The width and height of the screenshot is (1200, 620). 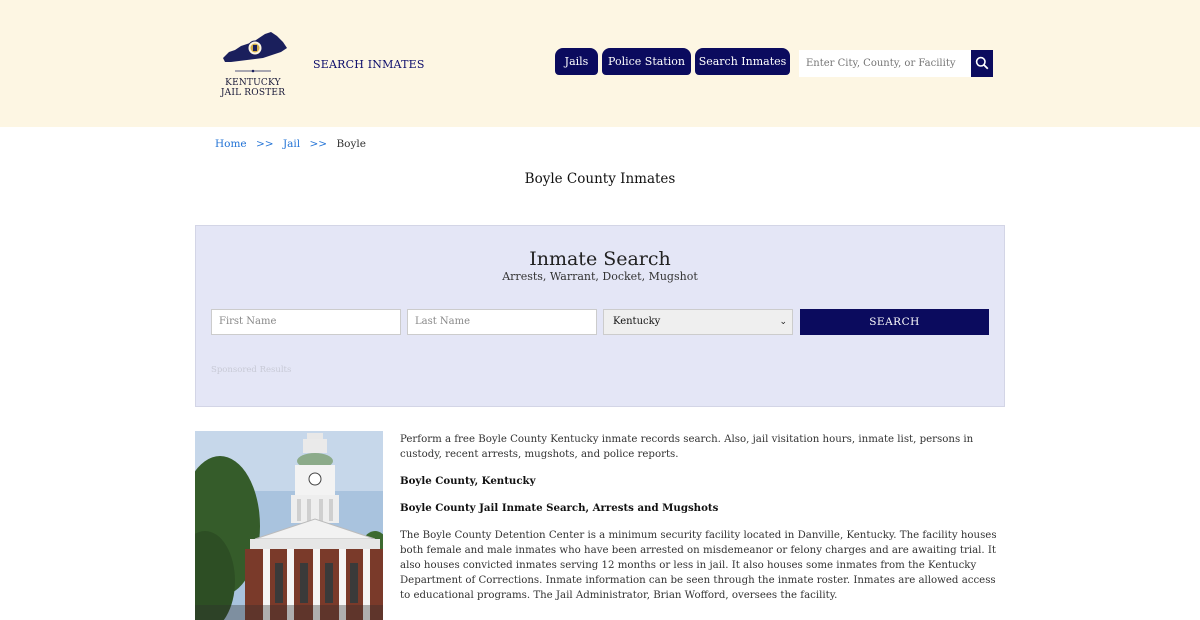 What do you see at coordinates (646, 61) in the screenshot?
I see `nav-police-station: Police Station` at bounding box center [646, 61].